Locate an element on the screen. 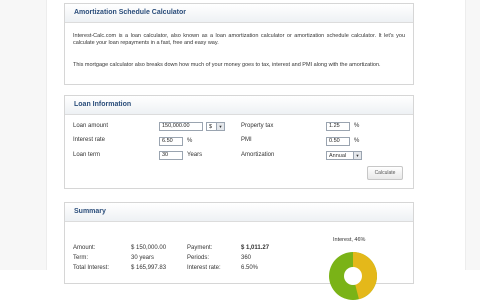 This screenshot has width=480, height=306. right-margin is located at coordinates (472, 135).